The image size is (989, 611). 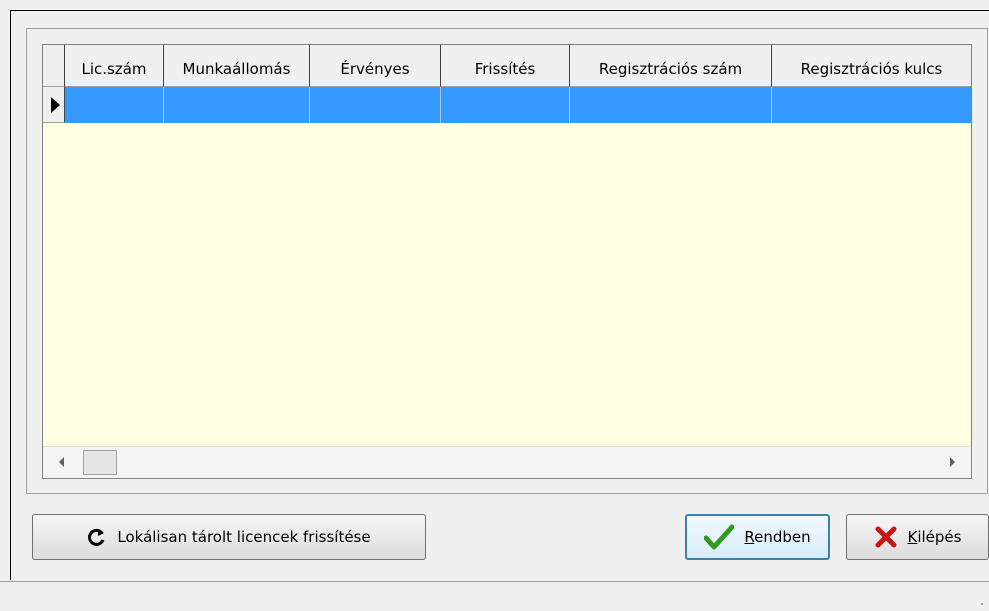 I want to click on status-bar, so click(x=494, y=596).